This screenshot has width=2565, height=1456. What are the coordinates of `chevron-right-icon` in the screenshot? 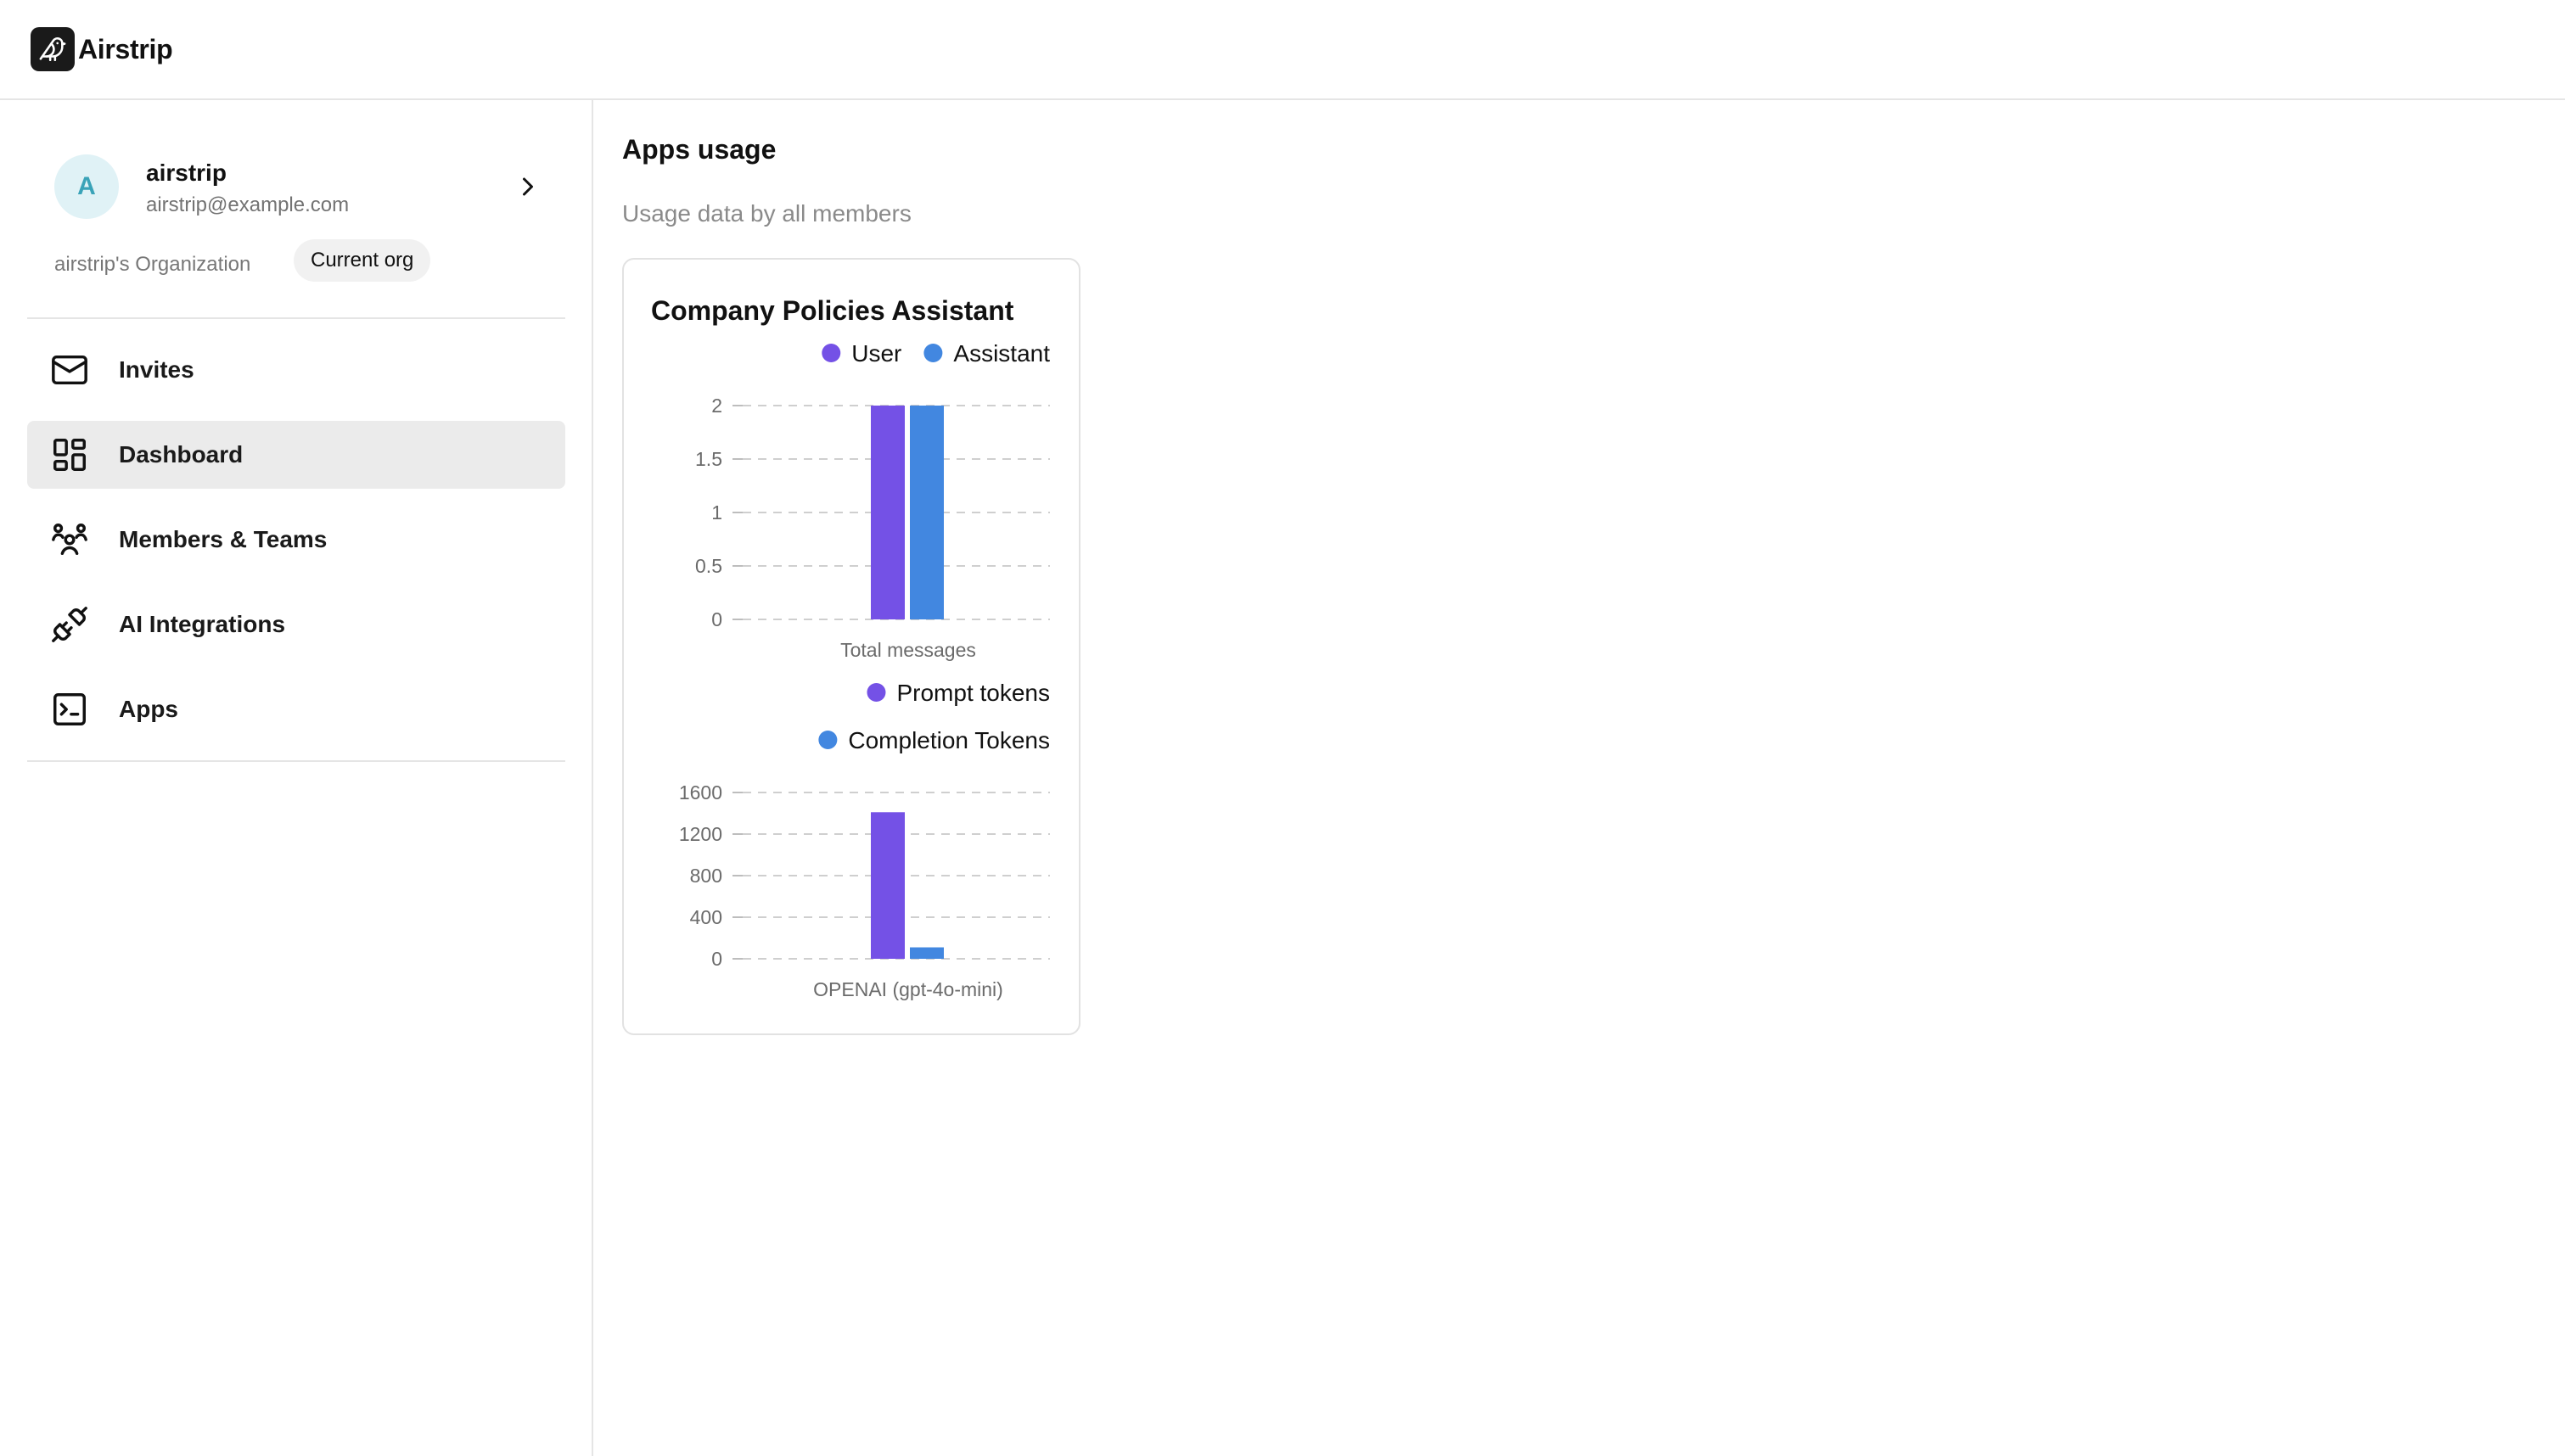 It's located at (528, 187).